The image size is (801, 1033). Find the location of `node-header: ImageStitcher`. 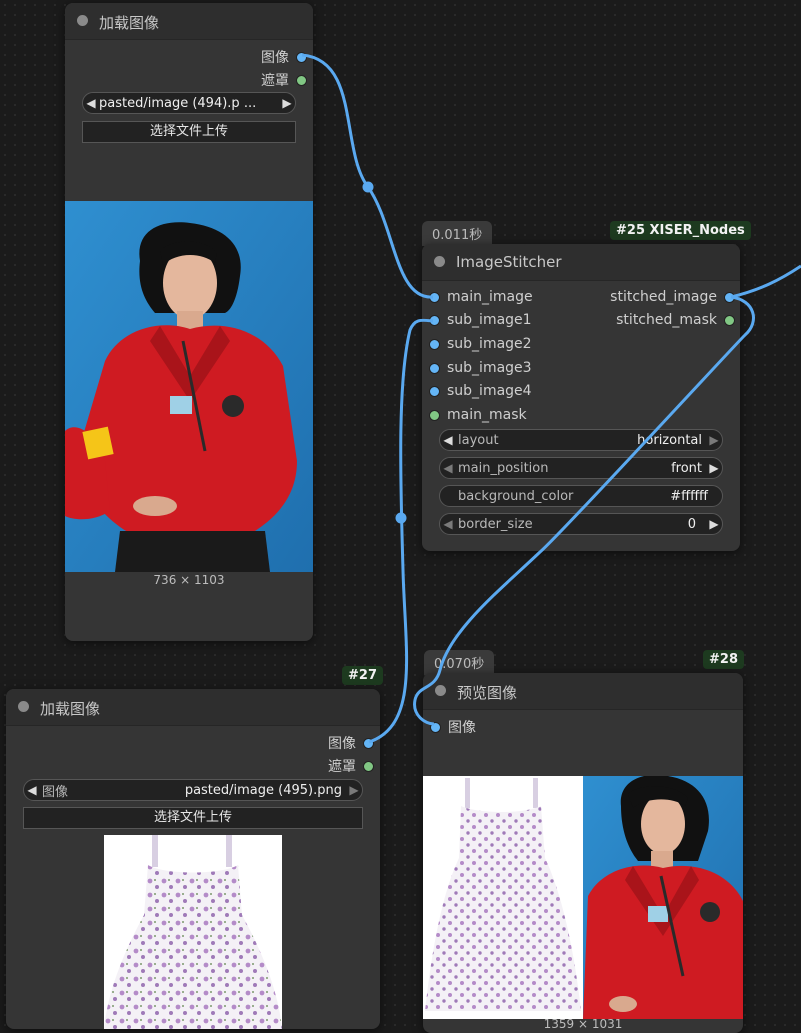

node-header: ImageStitcher is located at coordinates (581, 262).